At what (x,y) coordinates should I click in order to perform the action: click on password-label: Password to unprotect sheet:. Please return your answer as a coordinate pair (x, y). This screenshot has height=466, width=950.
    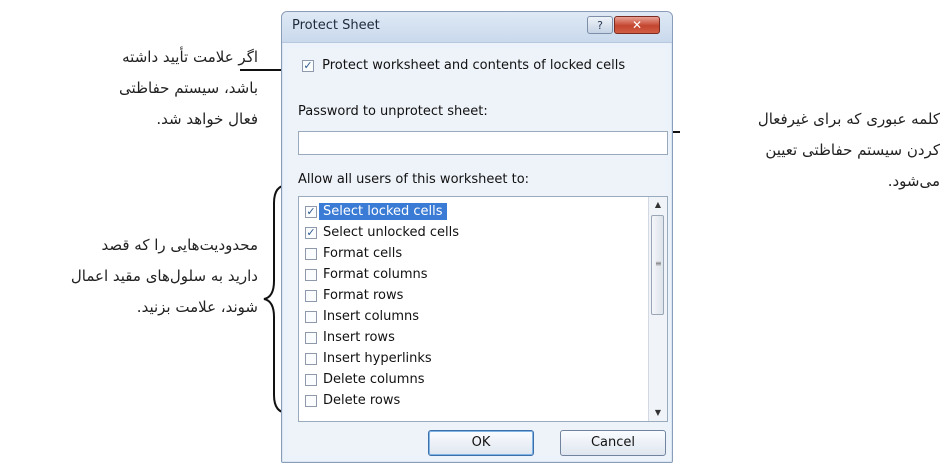
    Looking at the image, I should click on (393, 111).